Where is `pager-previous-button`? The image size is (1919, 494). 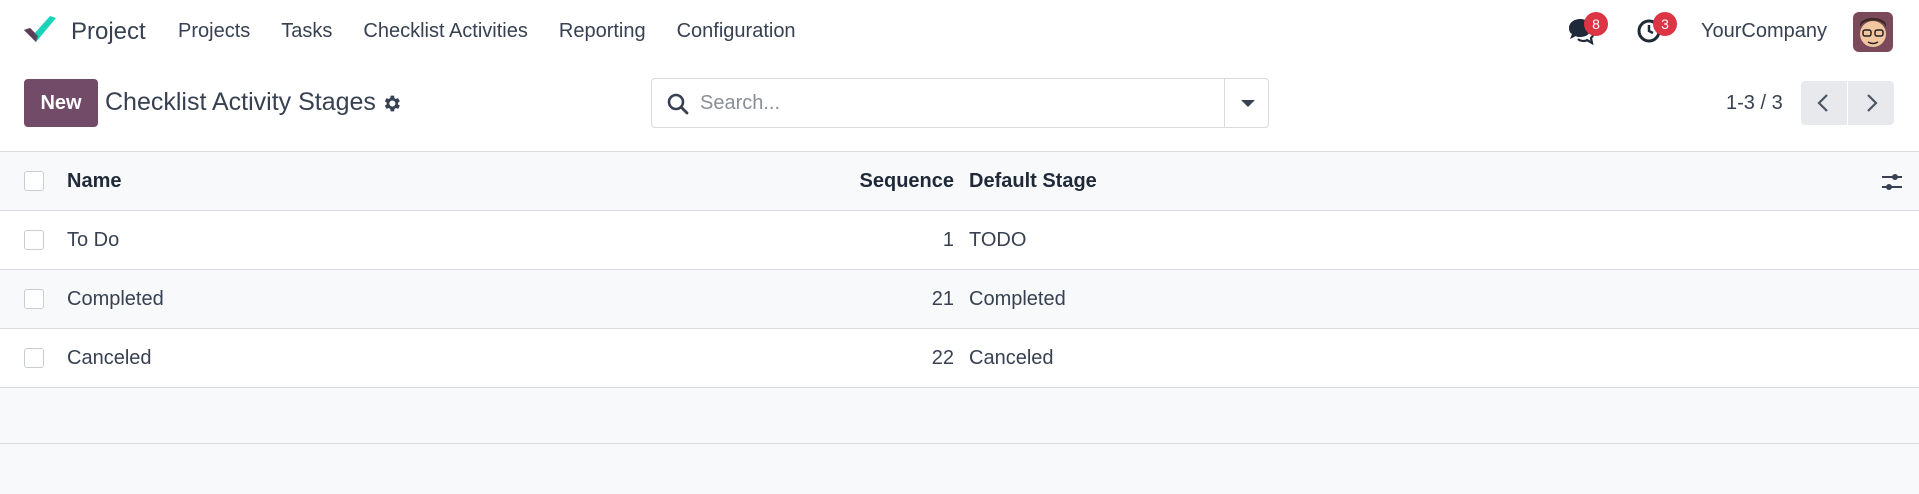 pager-previous-button is located at coordinates (1824, 103).